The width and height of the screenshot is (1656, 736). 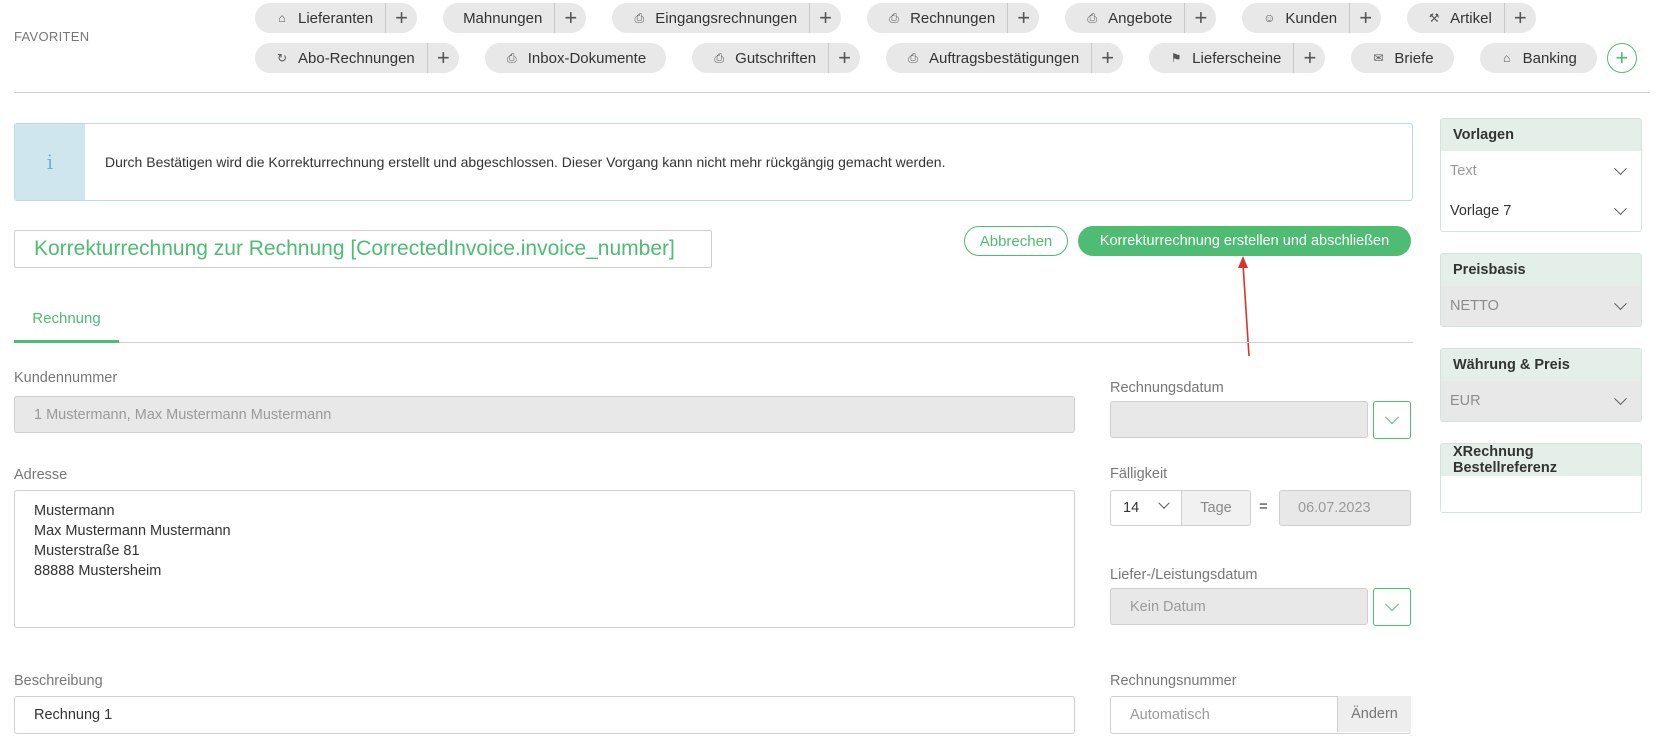 I want to click on address-label: Adresse, so click(x=41, y=475).